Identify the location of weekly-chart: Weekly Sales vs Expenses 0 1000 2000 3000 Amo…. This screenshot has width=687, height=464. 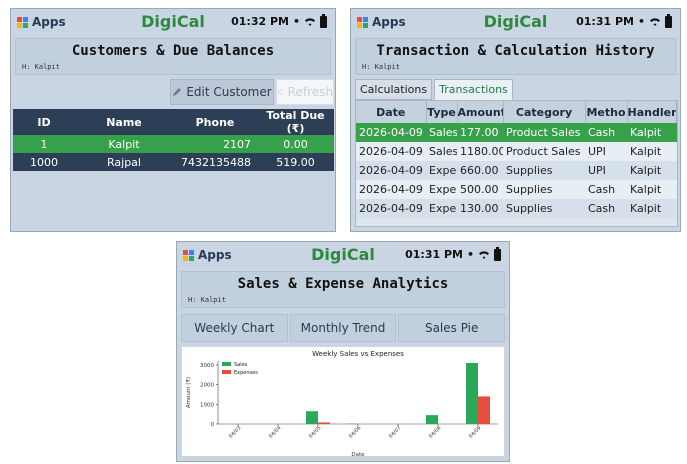
(343, 402).